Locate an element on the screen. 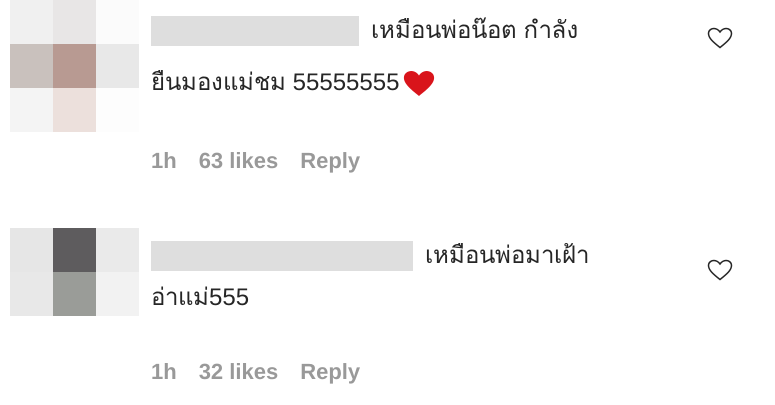  comment-text: อ่าแม่555 is located at coordinates (200, 298).